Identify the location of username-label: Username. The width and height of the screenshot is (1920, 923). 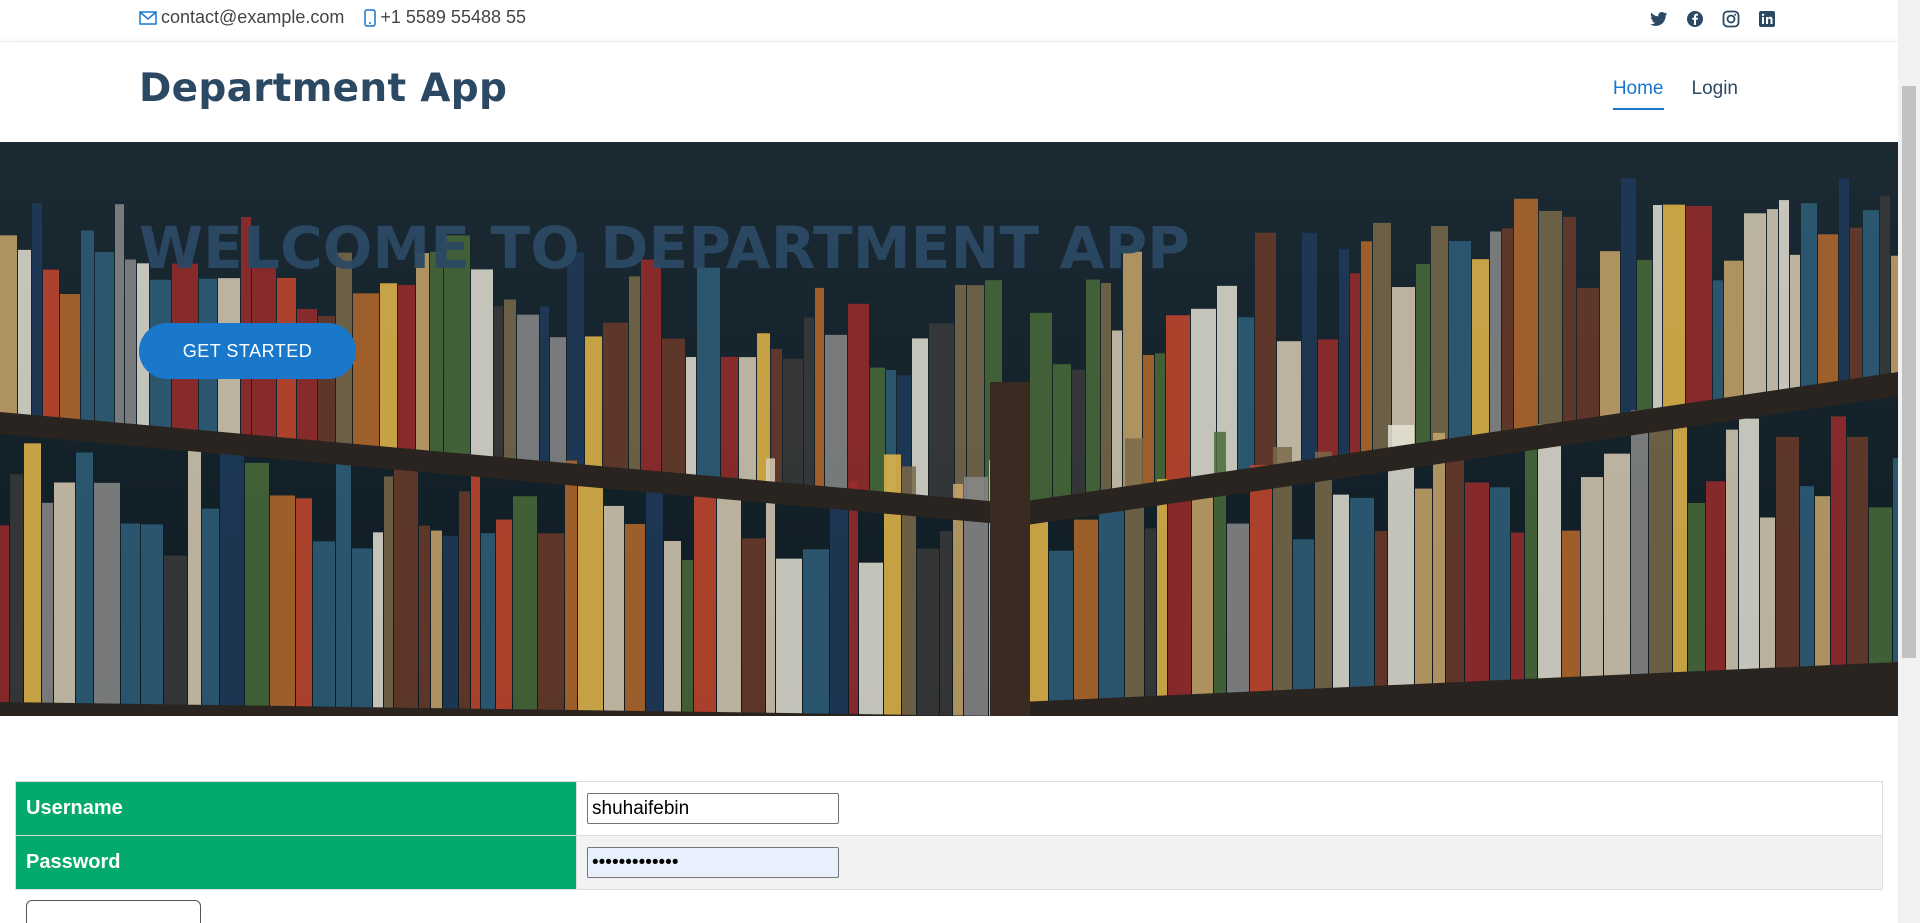
(296, 808).